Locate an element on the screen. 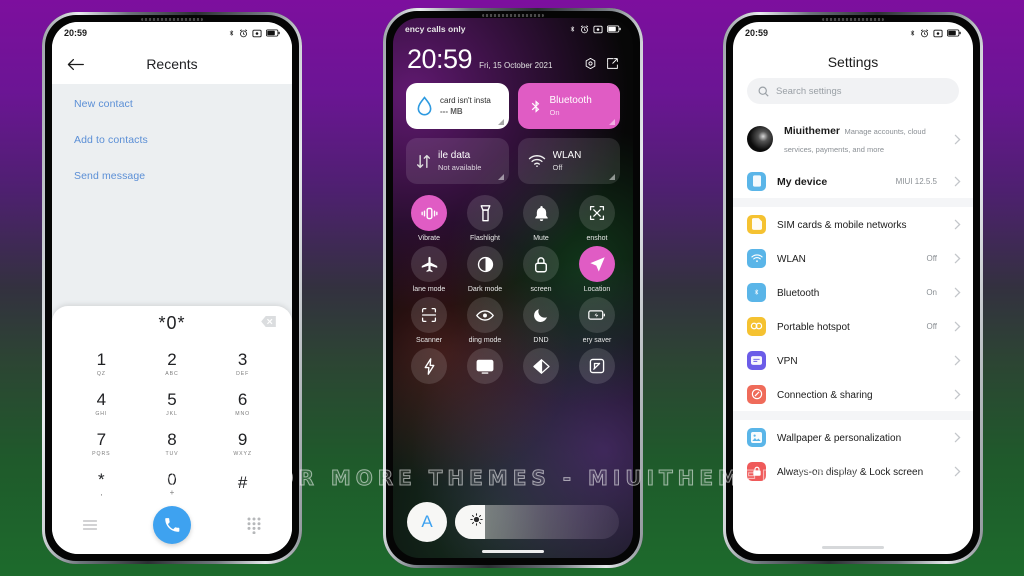 This screenshot has width=1024, height=576. dialpad-key-0: 0 + is located at coordinates (172, 484).